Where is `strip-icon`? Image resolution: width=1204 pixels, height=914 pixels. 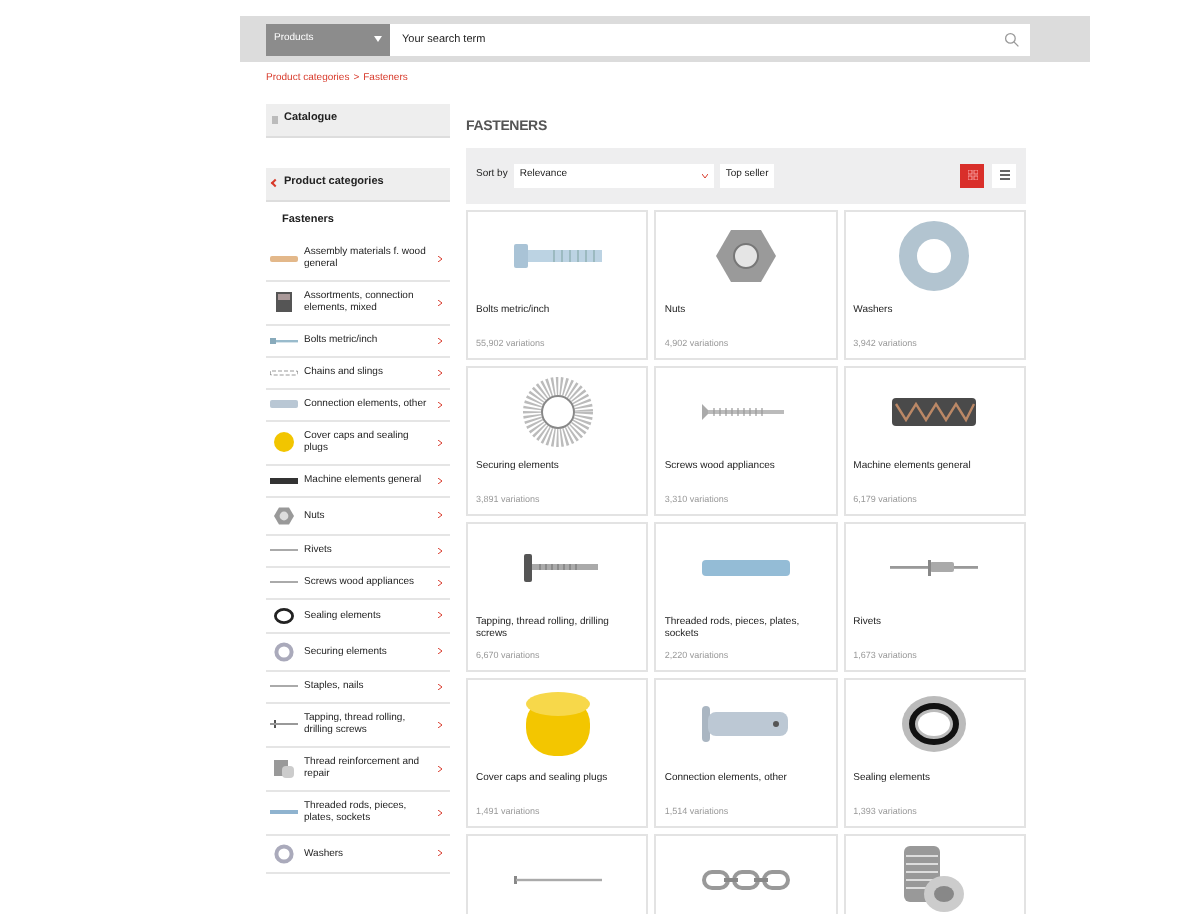
strip-icon is located at coordinates (283, 258).